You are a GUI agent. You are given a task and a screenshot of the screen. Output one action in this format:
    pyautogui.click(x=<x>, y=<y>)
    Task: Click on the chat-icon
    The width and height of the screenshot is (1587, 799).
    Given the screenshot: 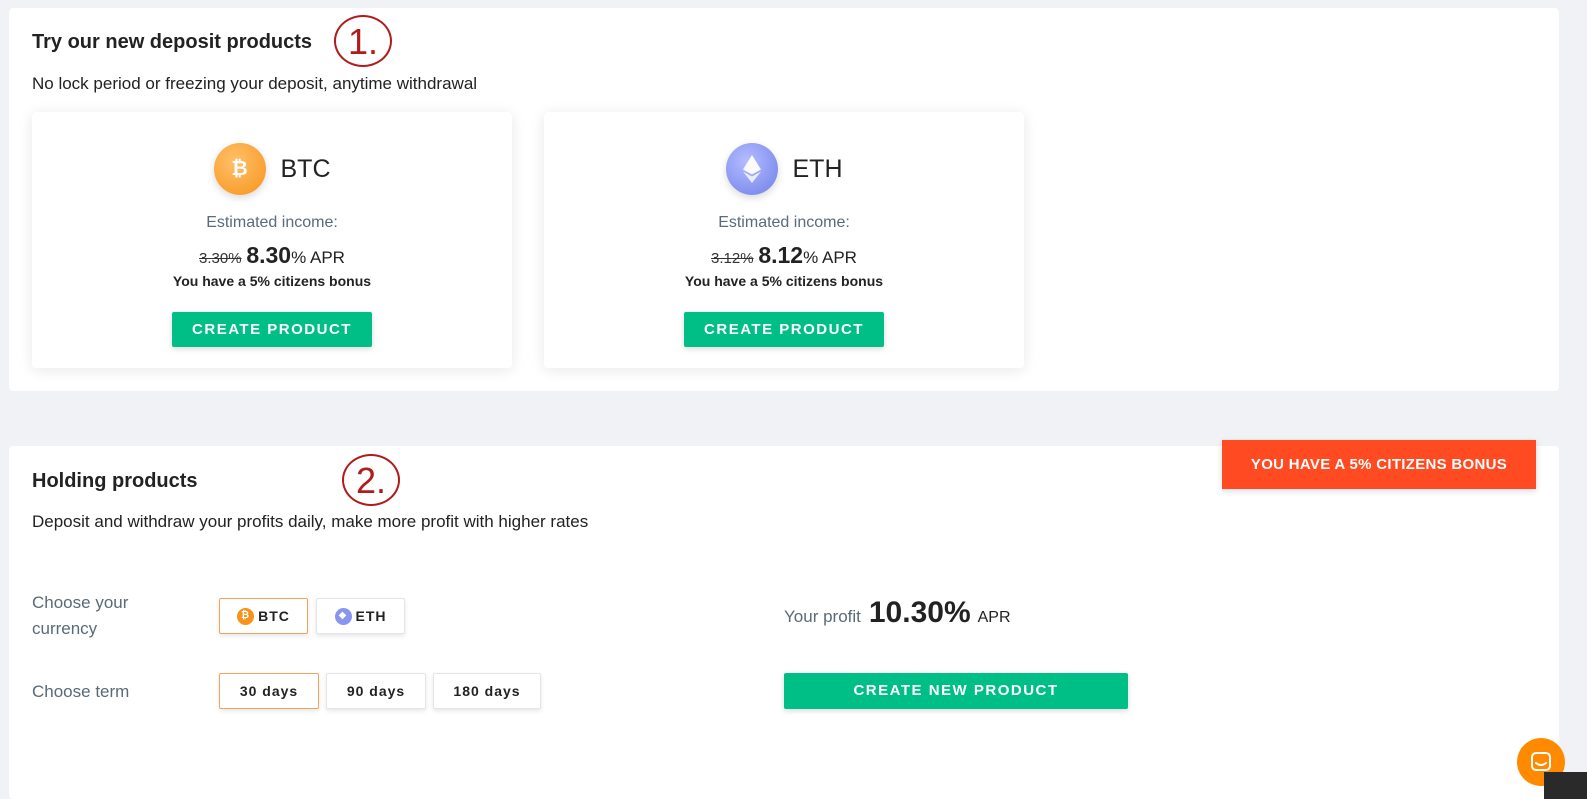 What is the action you would take?
    pyautogui.click(x=1541, y=761)
    